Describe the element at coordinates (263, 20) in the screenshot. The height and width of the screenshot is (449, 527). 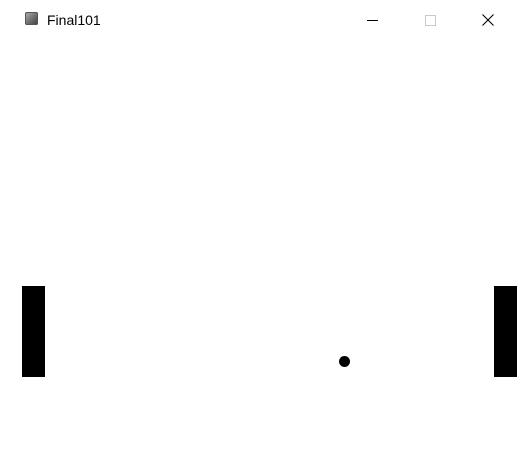
I see `title-bar: Final101` at that location.